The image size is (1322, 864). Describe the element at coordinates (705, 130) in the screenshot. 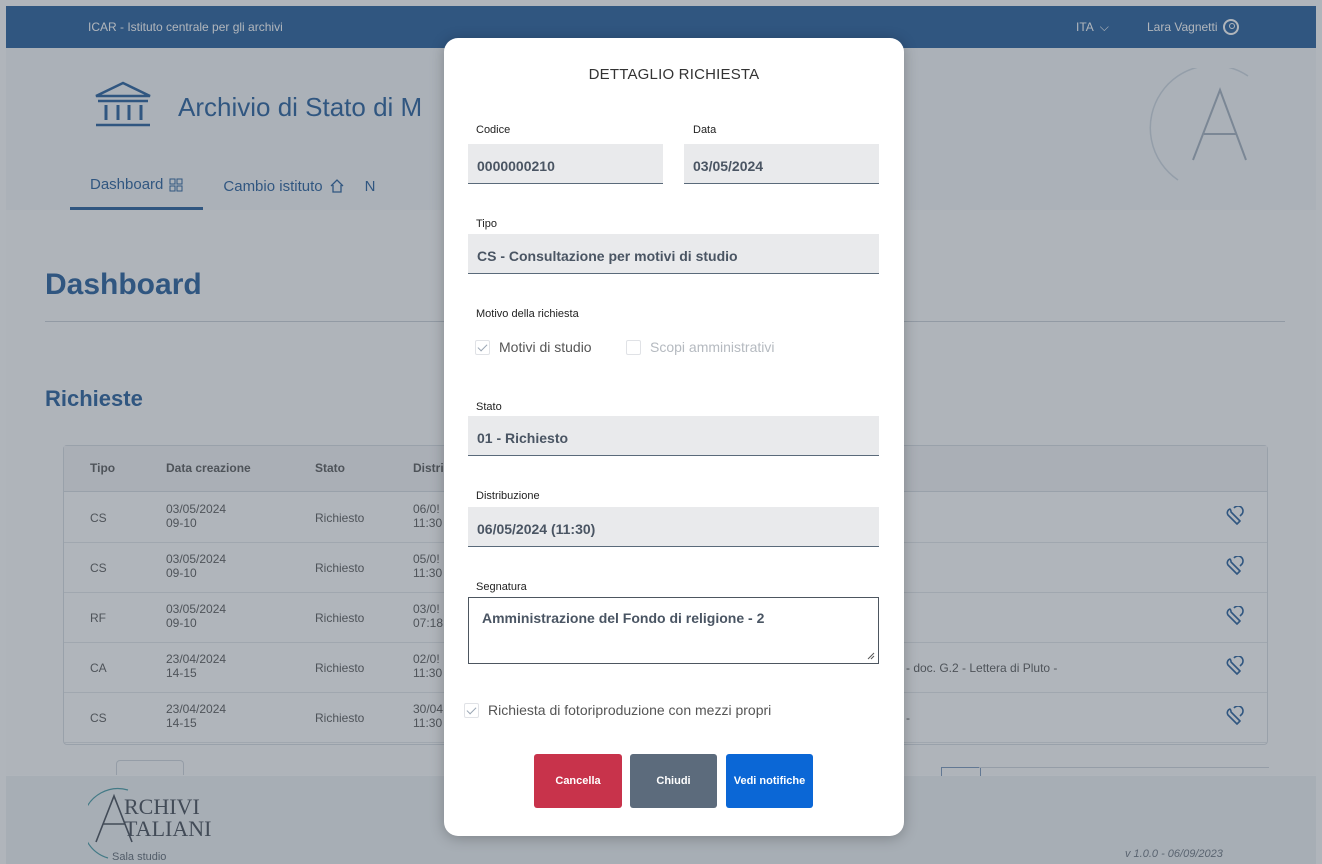

I see `data-label: Data` at that location.